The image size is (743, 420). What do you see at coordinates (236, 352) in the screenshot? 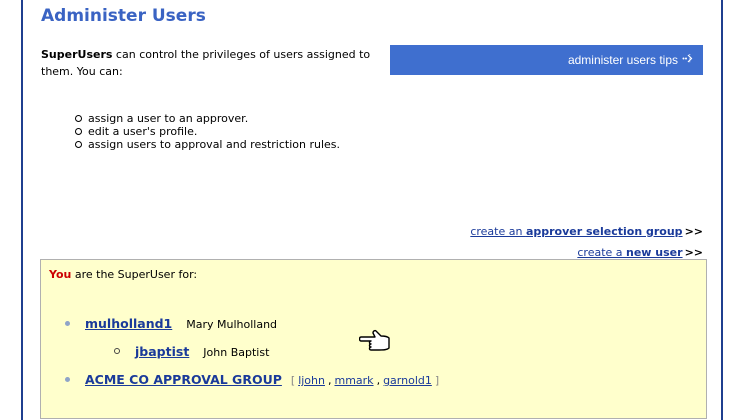
I see `user-fullname: John Baptist` at bounding box center [236, 352].